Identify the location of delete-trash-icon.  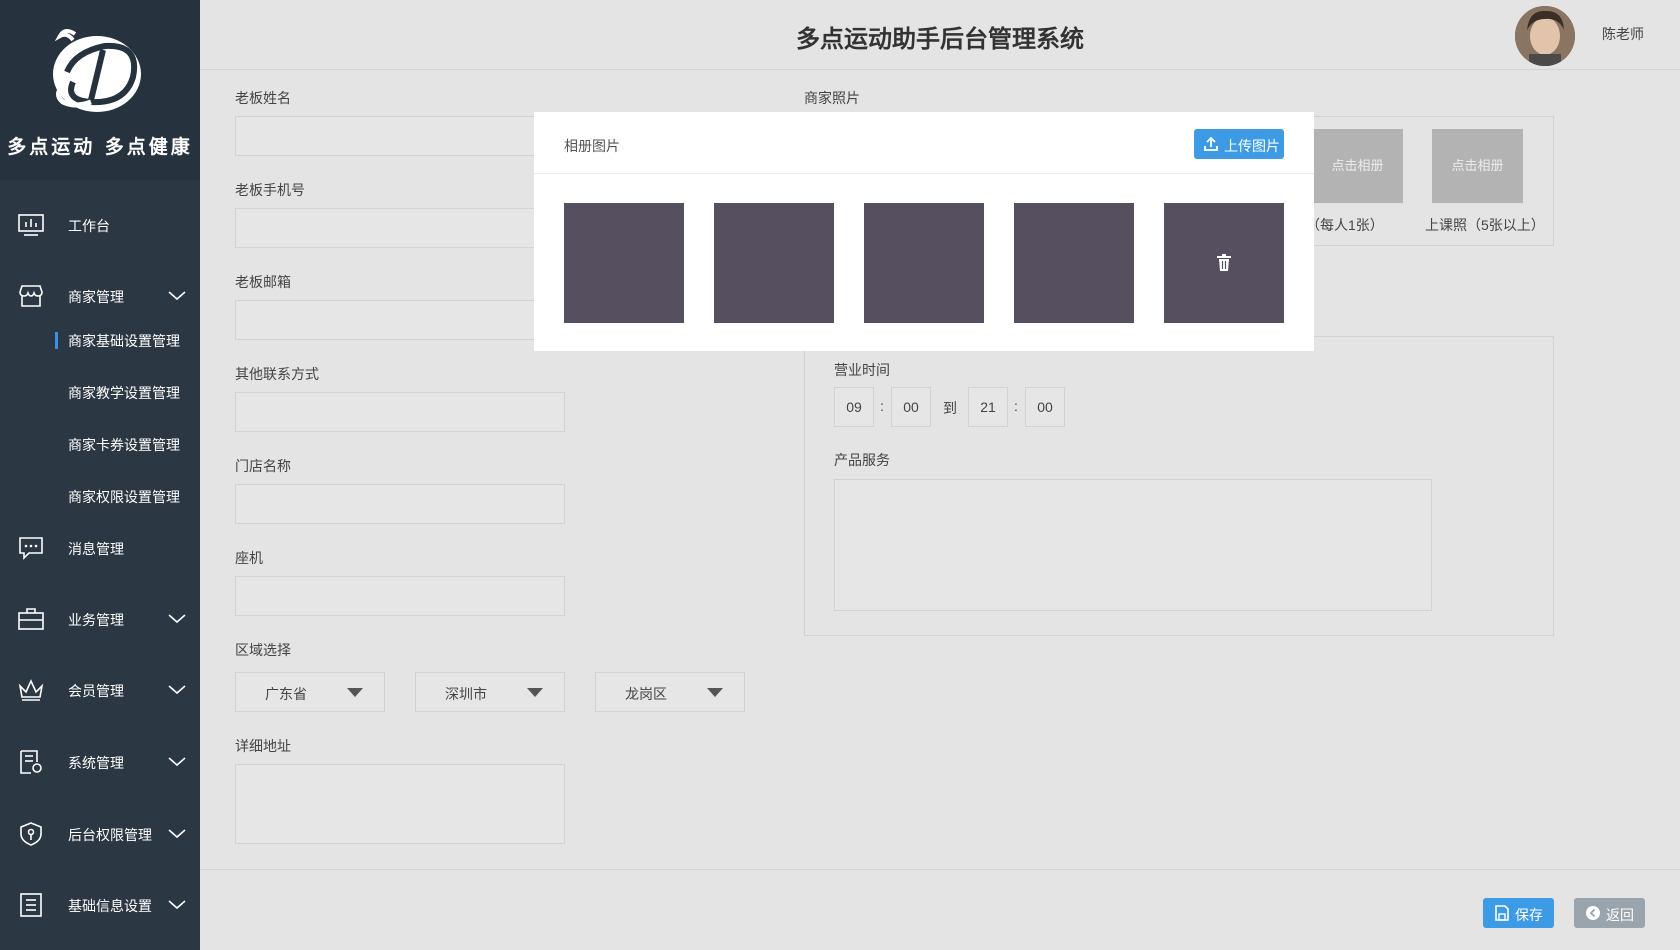
(1224, 263).